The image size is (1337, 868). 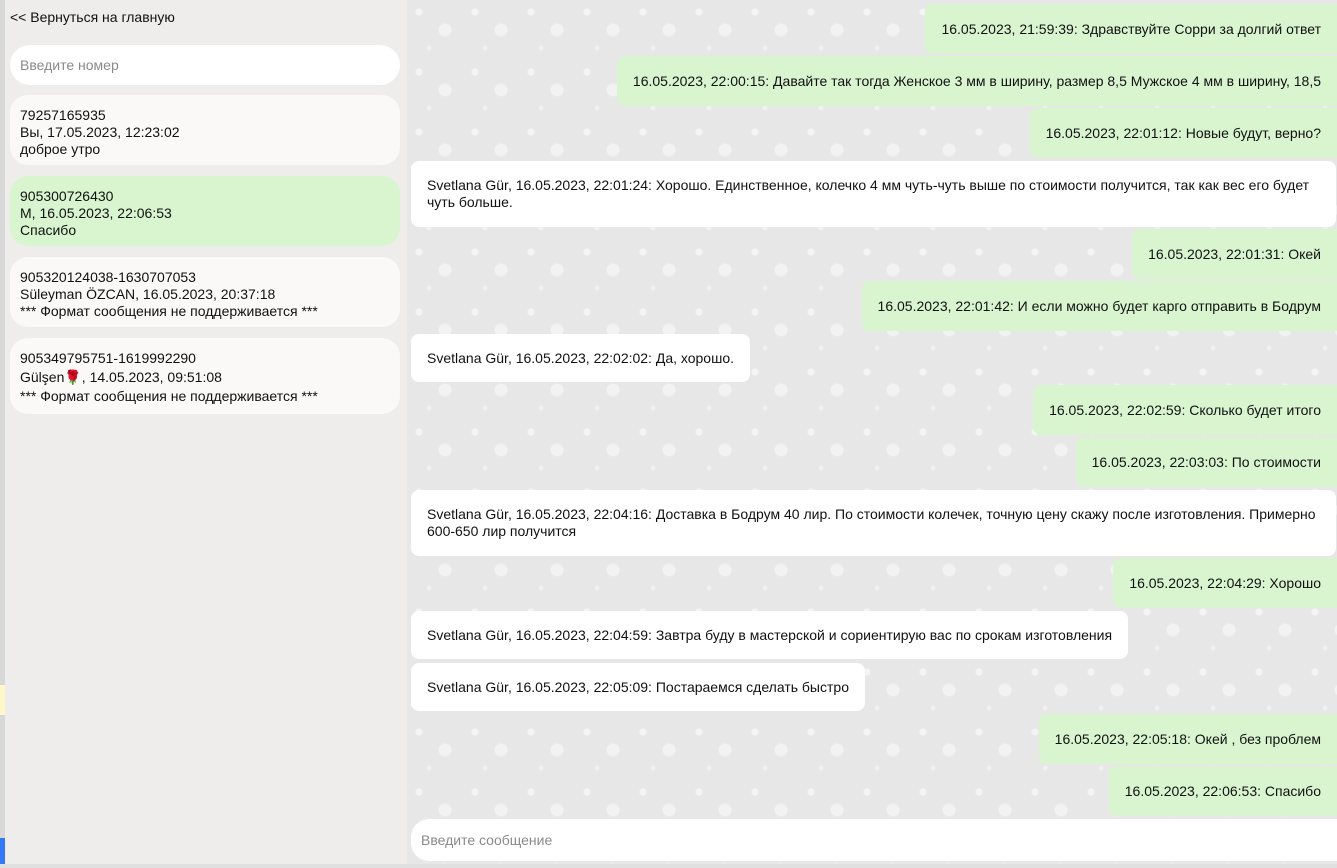 I want to click on chat-meta: Süleyman ÖZCAN, 16.05.2023, 20:37:18, so click(x=148, y=294).